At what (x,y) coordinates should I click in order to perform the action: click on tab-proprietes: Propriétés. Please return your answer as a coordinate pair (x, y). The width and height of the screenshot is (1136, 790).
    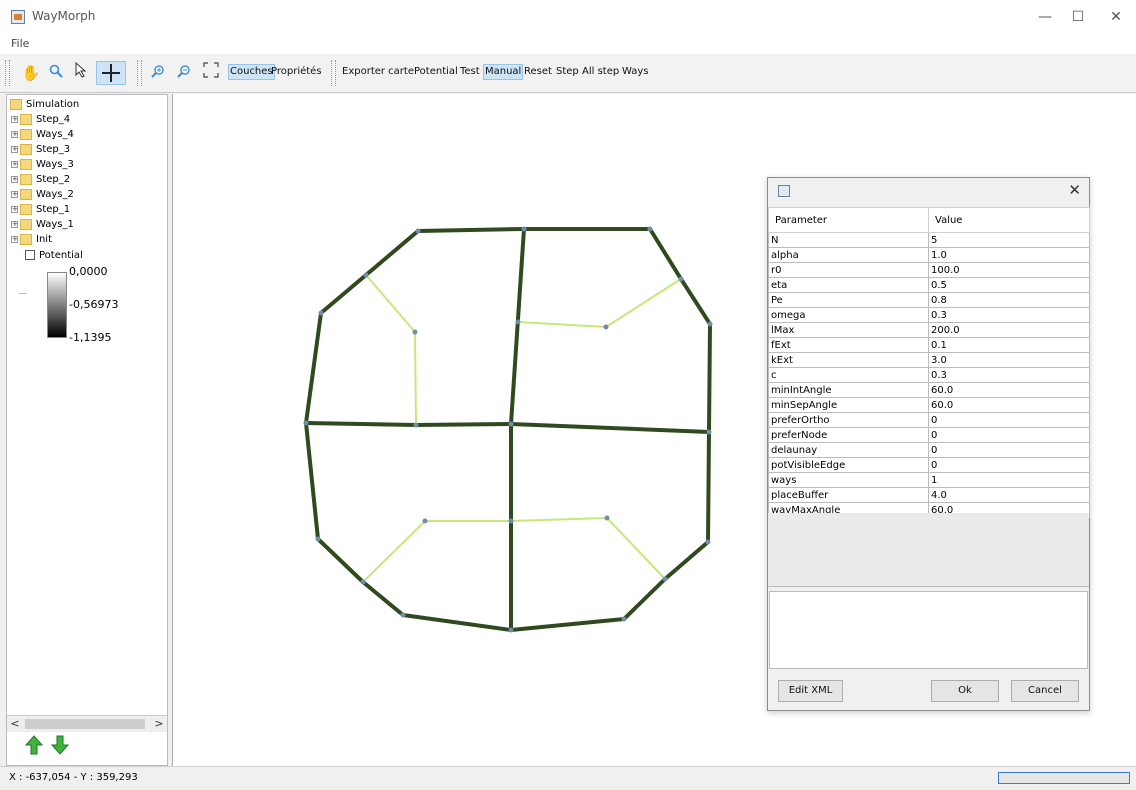
    Looking at the image, I should click on (296, 72).